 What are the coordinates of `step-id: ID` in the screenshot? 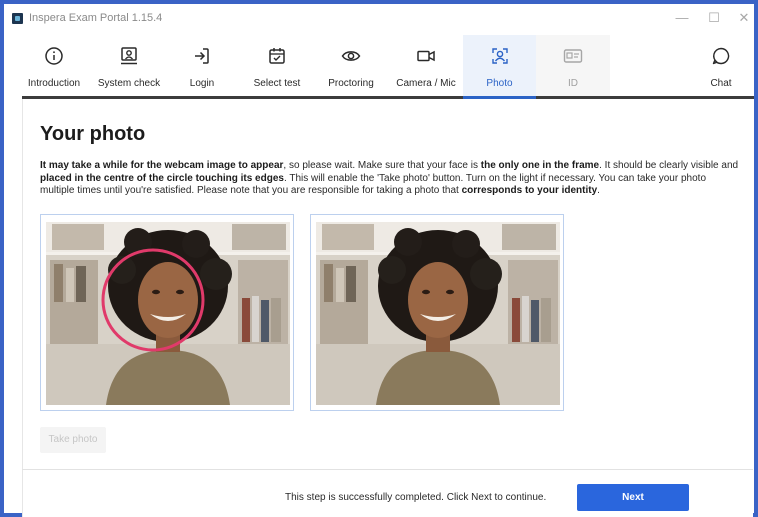 It's located at (573, 67).